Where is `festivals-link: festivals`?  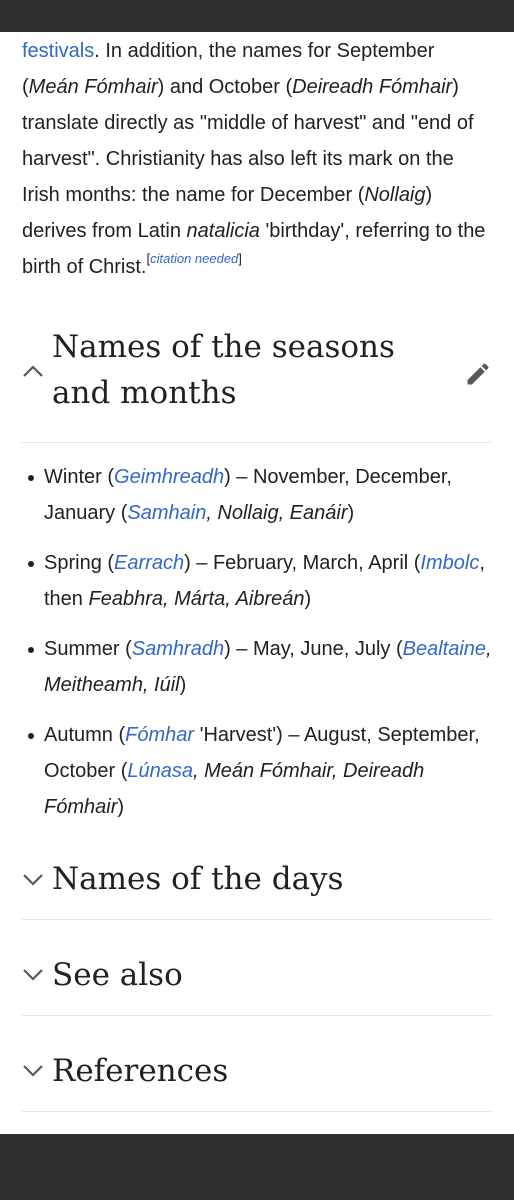 festivals-link: festivals is located at coordinates (58, 51).